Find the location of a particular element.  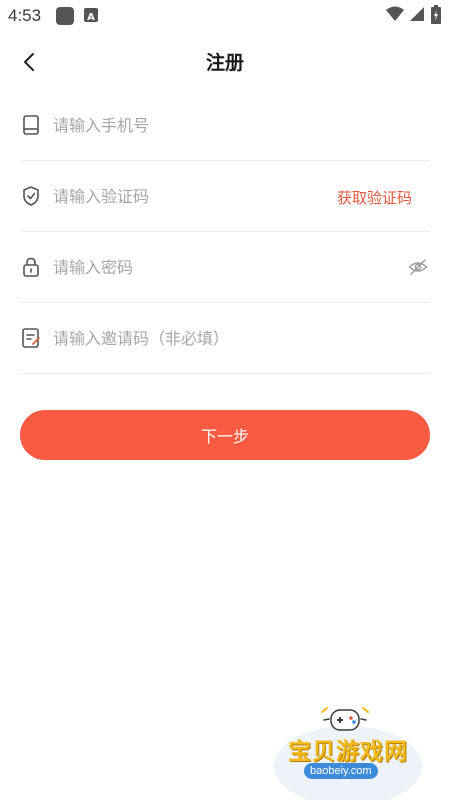

next-button: 下一步 is located at coordinates (225, 435).